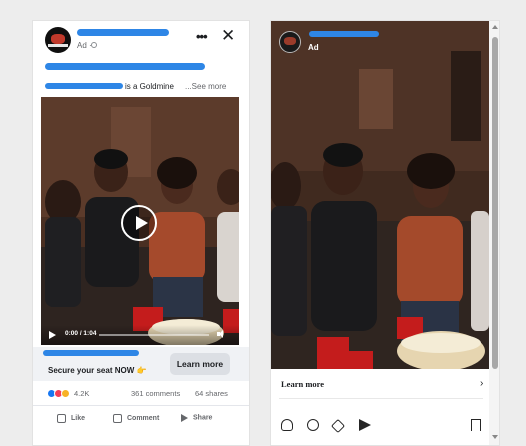  I want to click on reactions-summary: 4.2K 361 comments 64 shares, so click(141, 394).